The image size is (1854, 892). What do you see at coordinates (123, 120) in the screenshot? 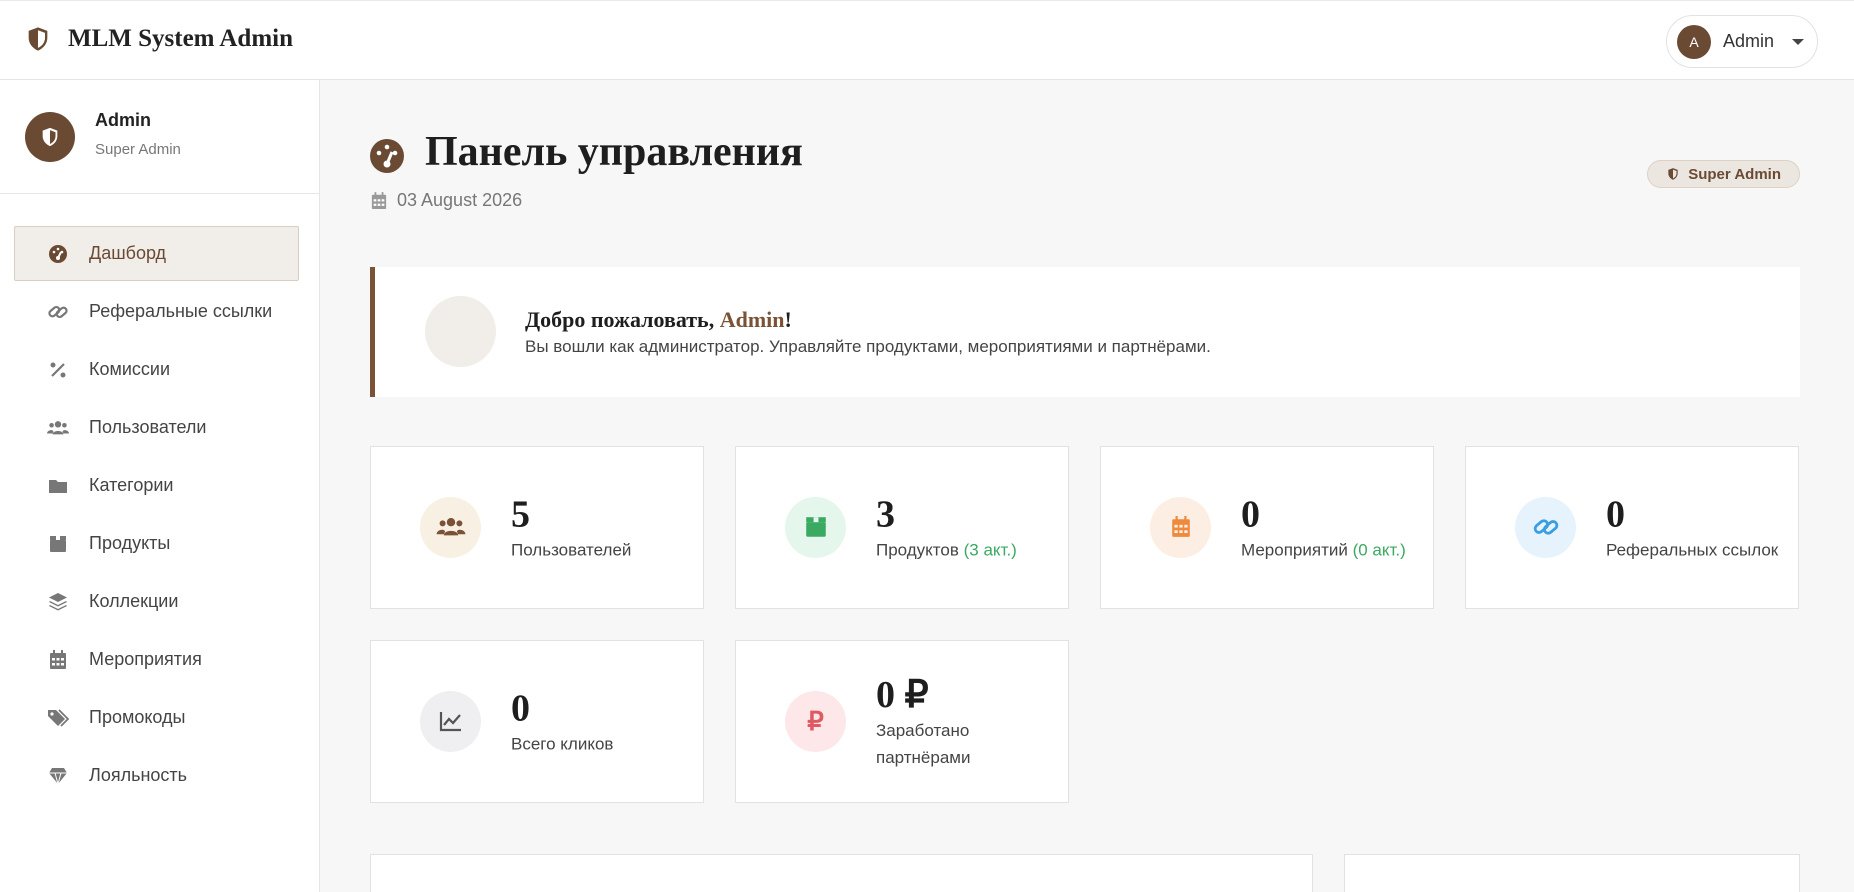
I see `profile-name: Admin` at bounding box center [123, 120].